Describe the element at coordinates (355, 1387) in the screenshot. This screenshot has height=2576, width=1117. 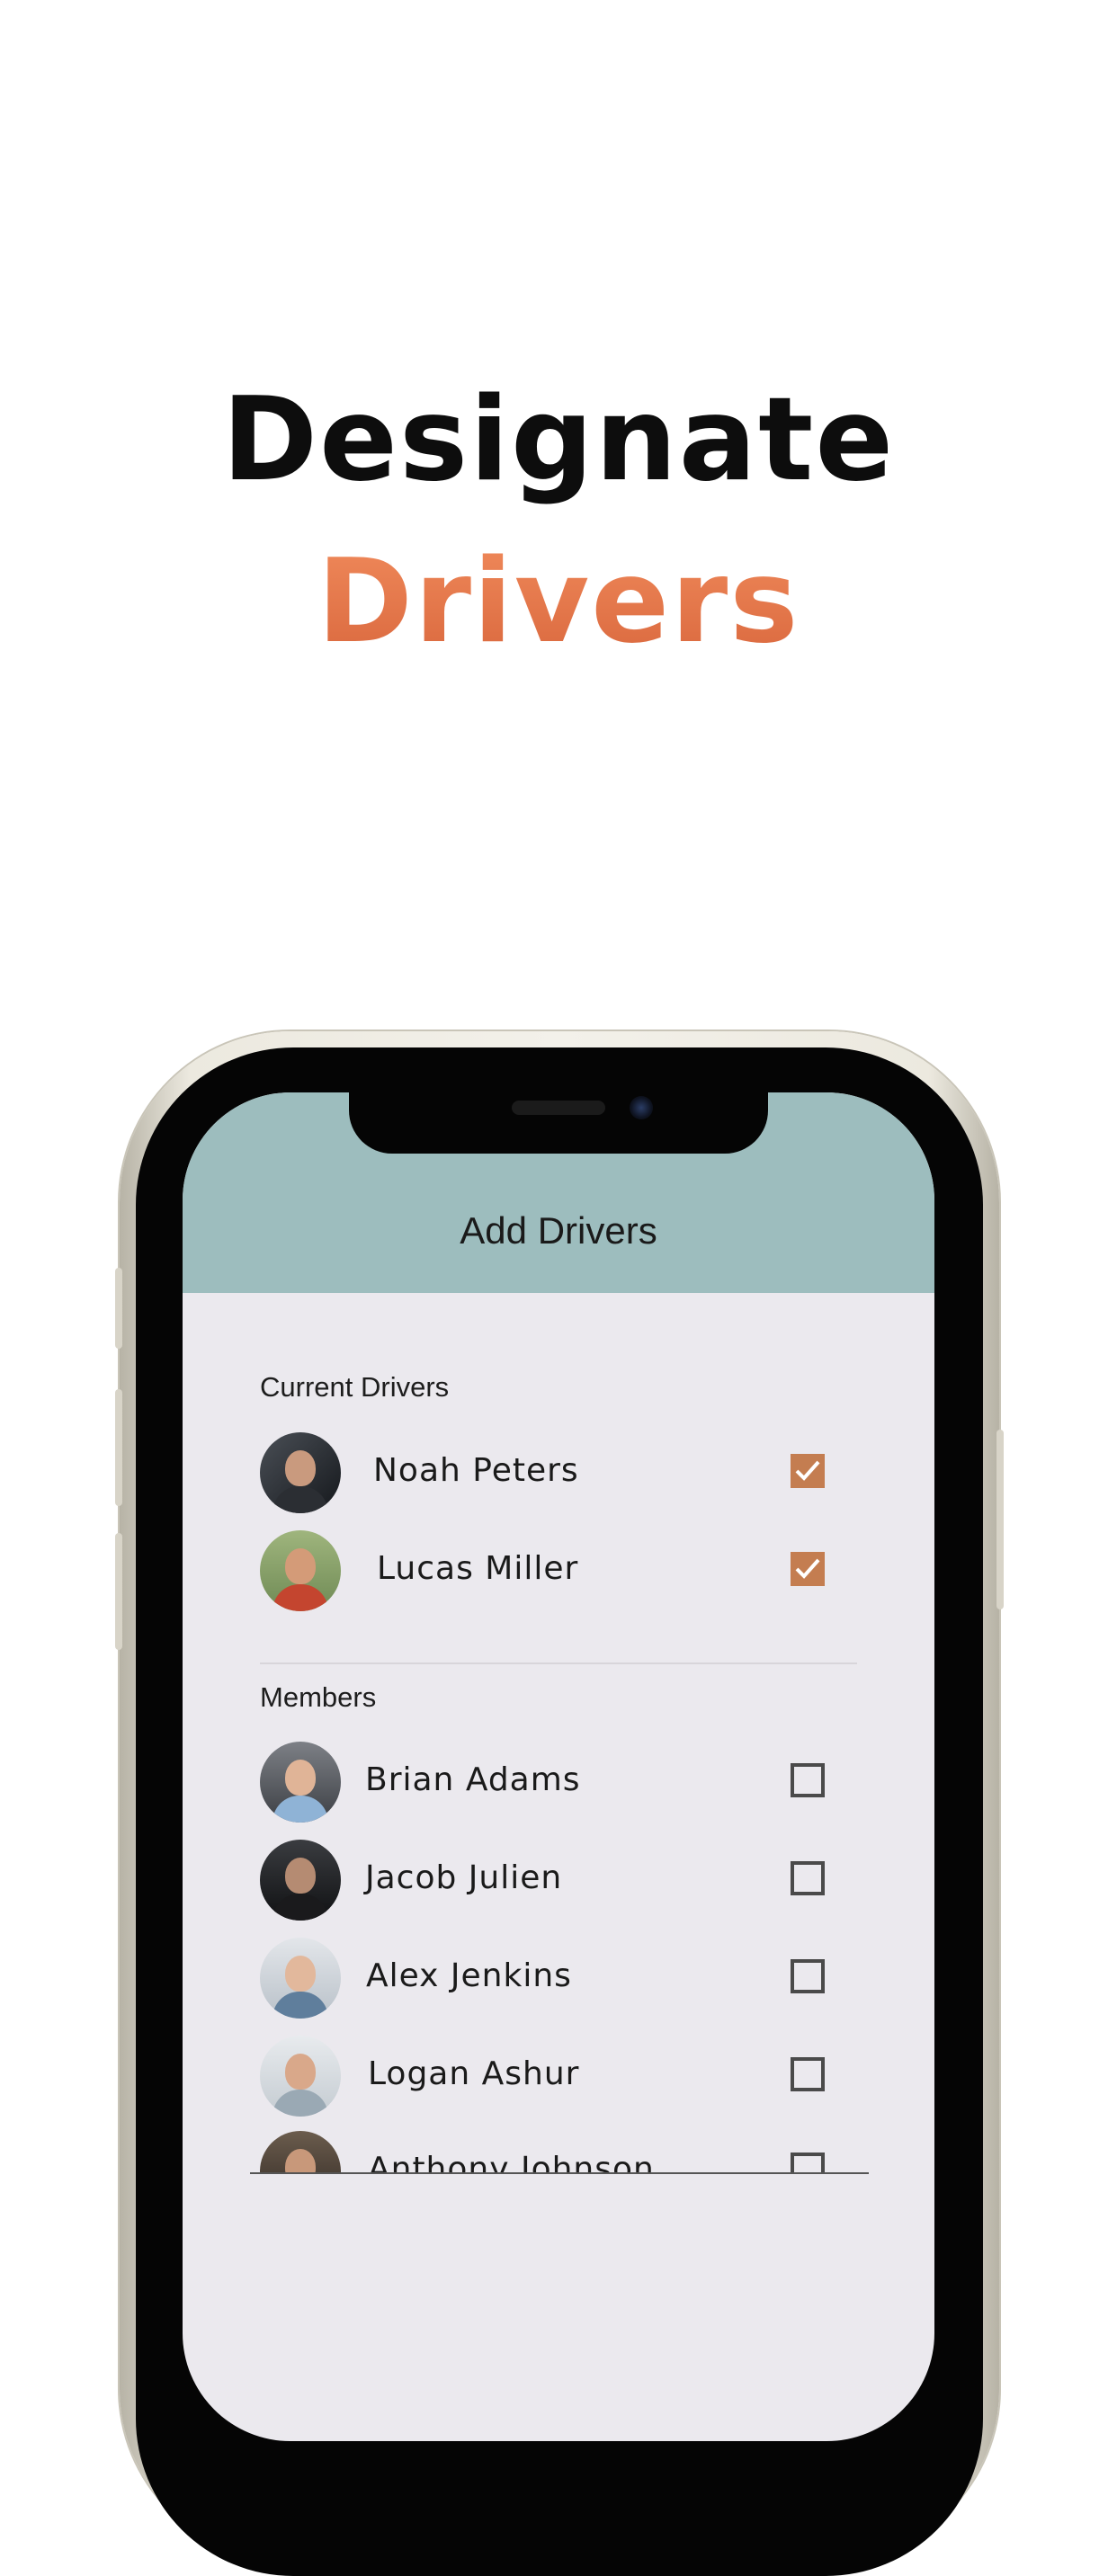
I see `current-drivers-label: Current Drivers` at that location.